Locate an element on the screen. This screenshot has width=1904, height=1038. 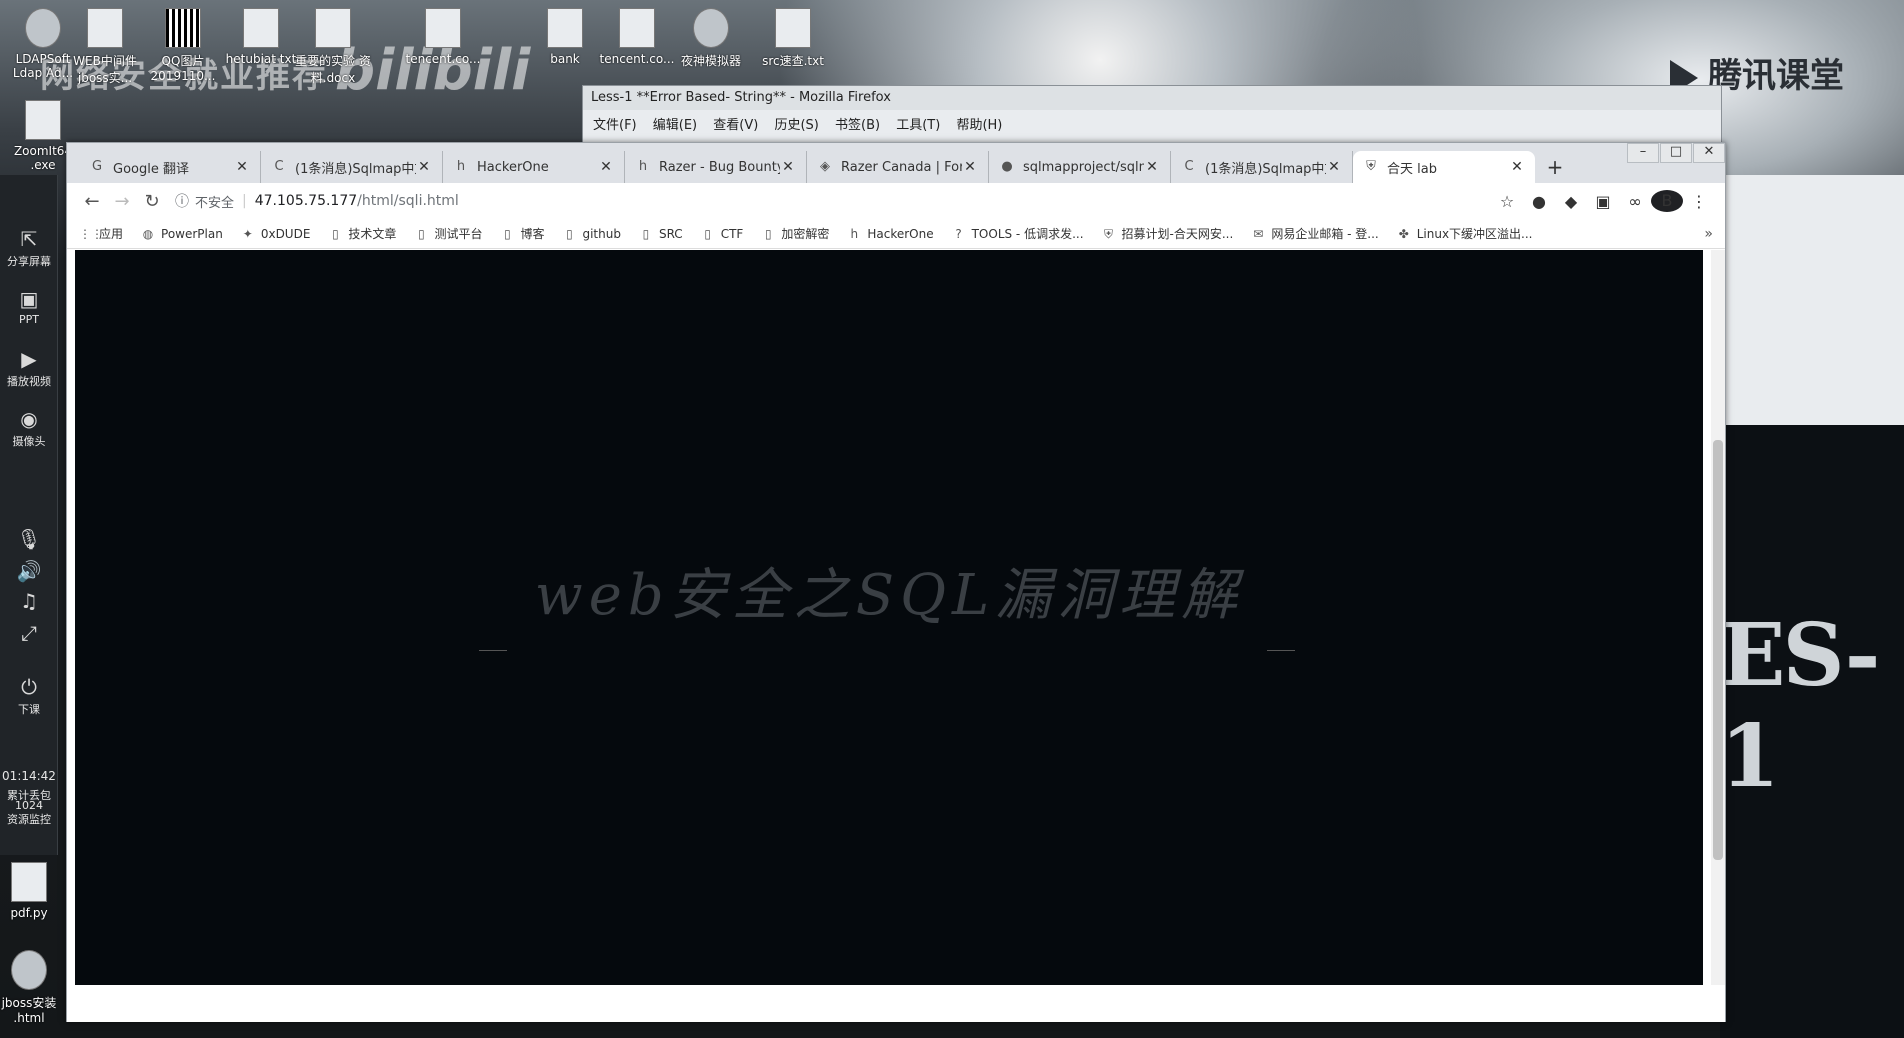
close-window-button: ✕ is located at coordinates (1709, 153).